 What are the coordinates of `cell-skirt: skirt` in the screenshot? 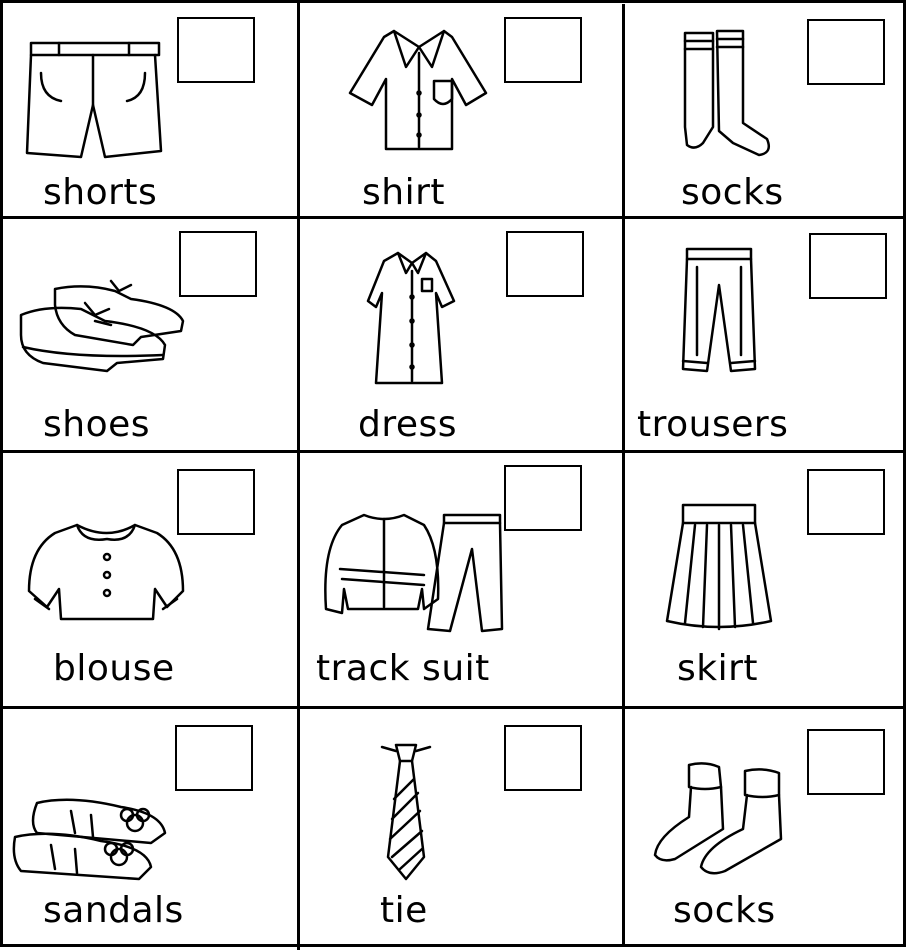 It's located at (764, 579).